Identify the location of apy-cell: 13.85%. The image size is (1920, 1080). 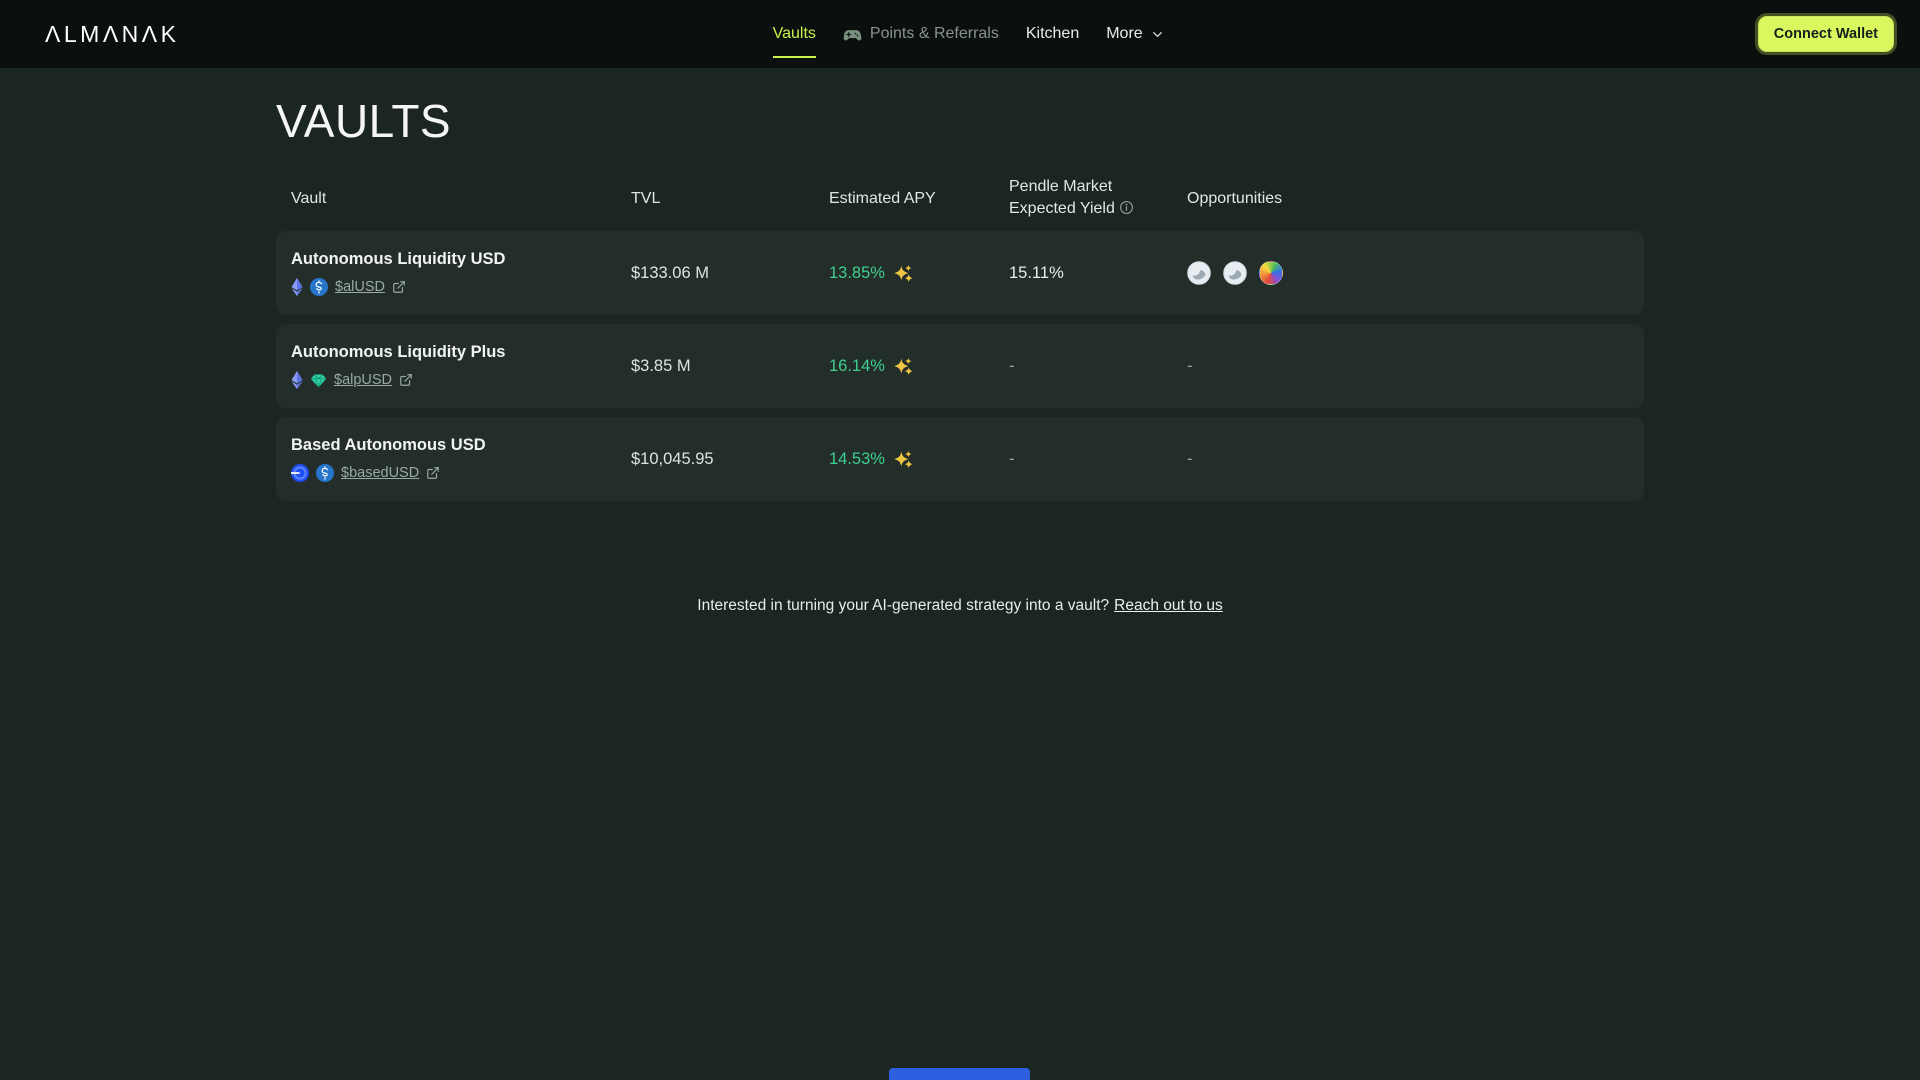
(919, 273).